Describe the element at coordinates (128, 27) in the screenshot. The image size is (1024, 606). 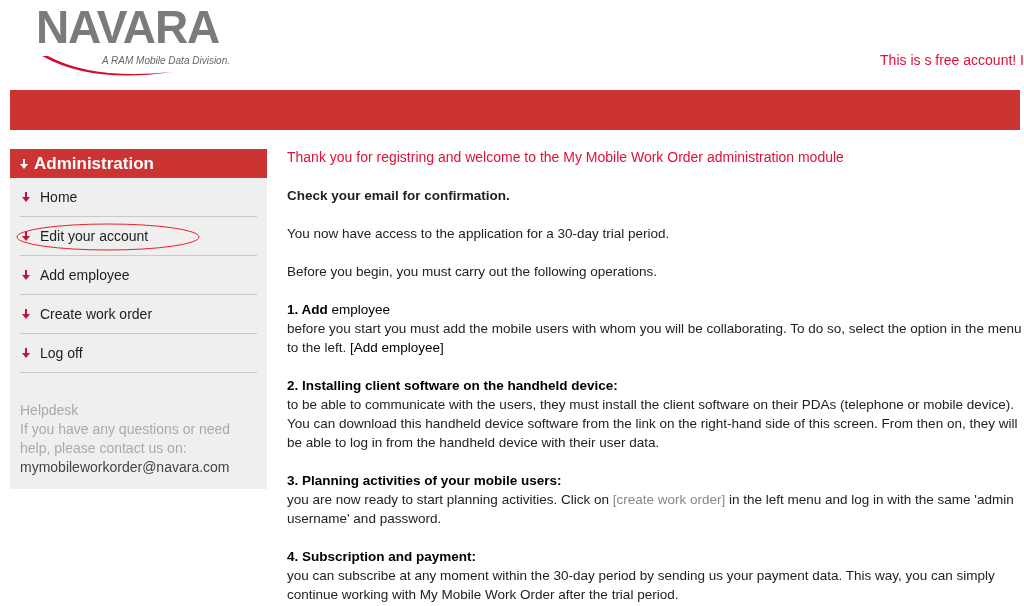
I see `logo-wordmark: NAVARA` at that location.